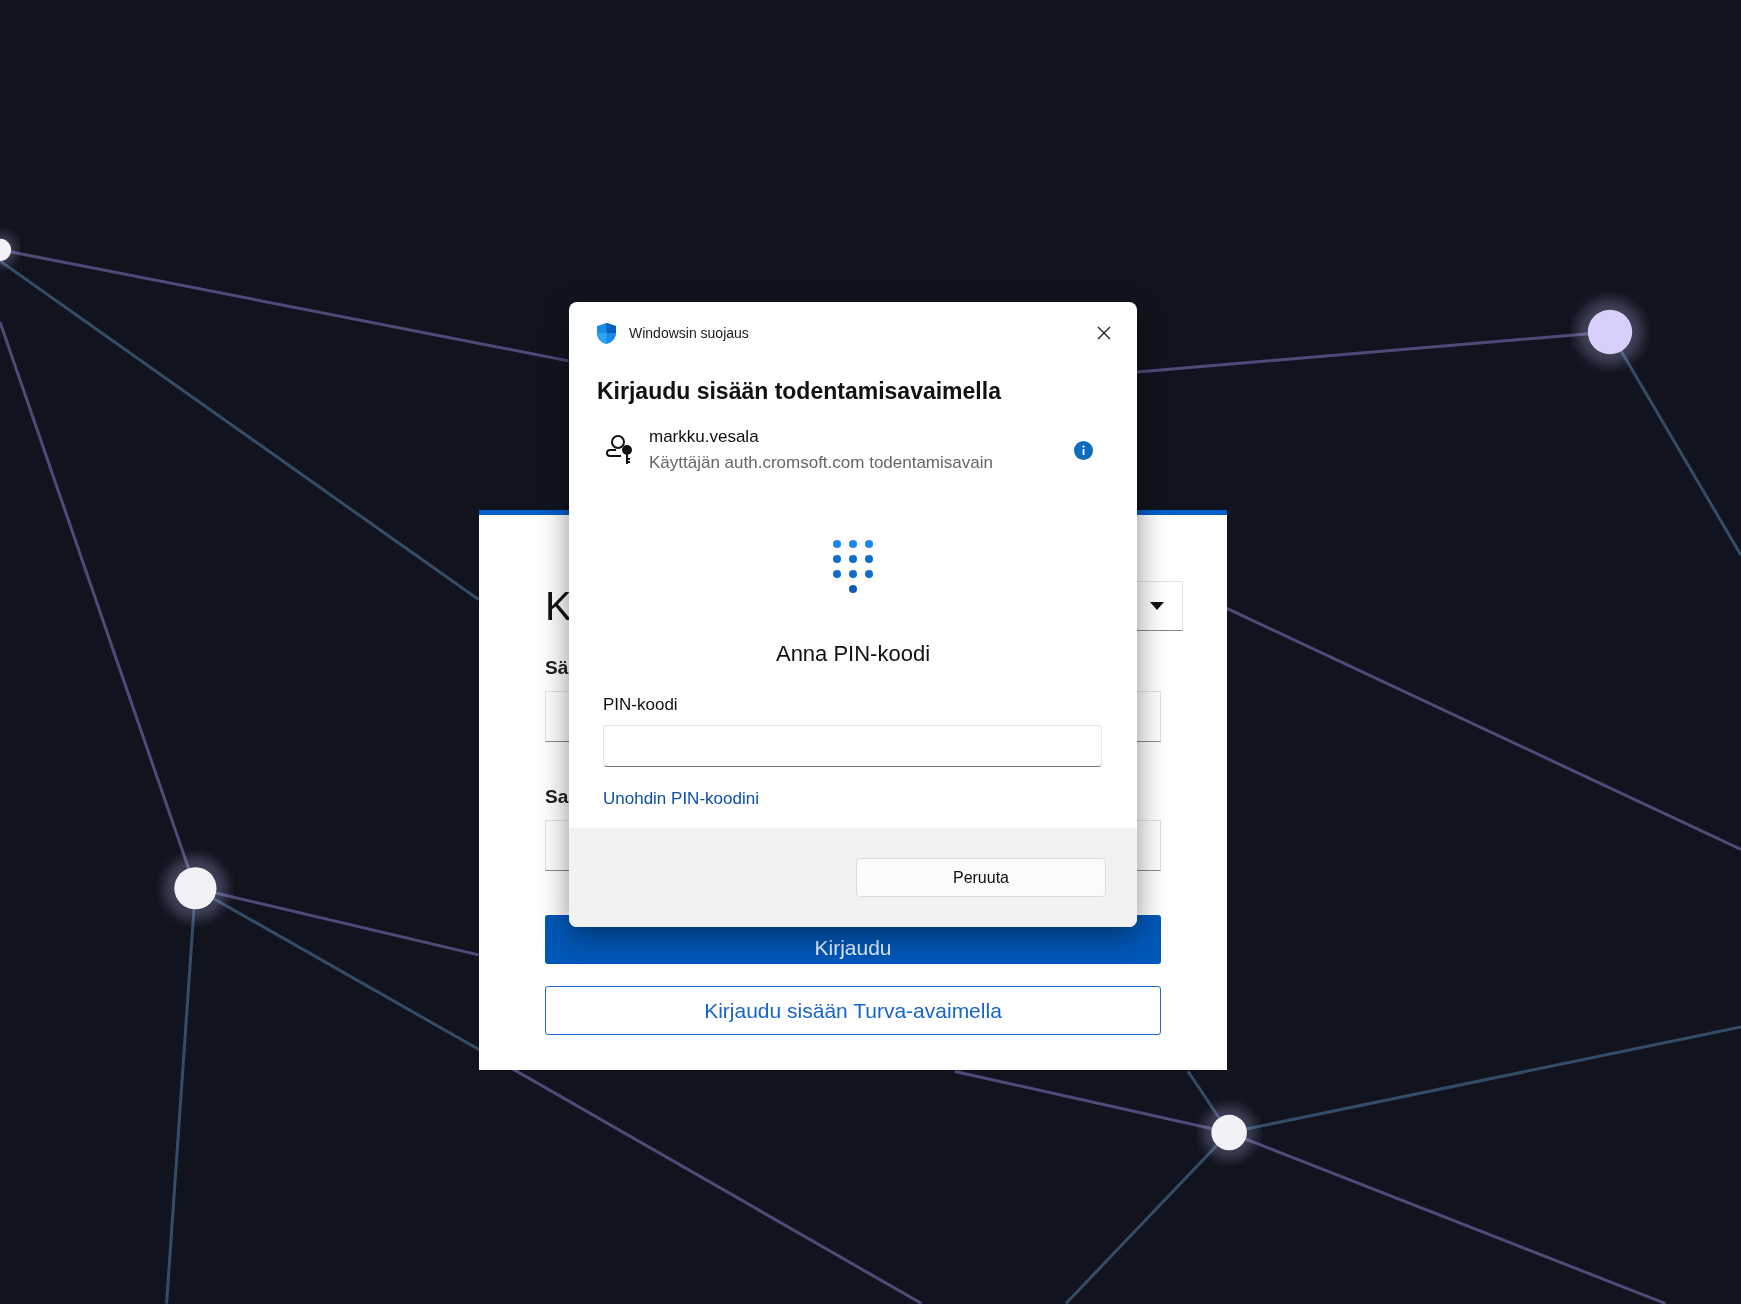 Image resolution: width=1741 pixels, height=1304 pixels. I want to click on account-description: Käyttäjän auth.cromsoft.com todentamisavain, so click(821, 463).